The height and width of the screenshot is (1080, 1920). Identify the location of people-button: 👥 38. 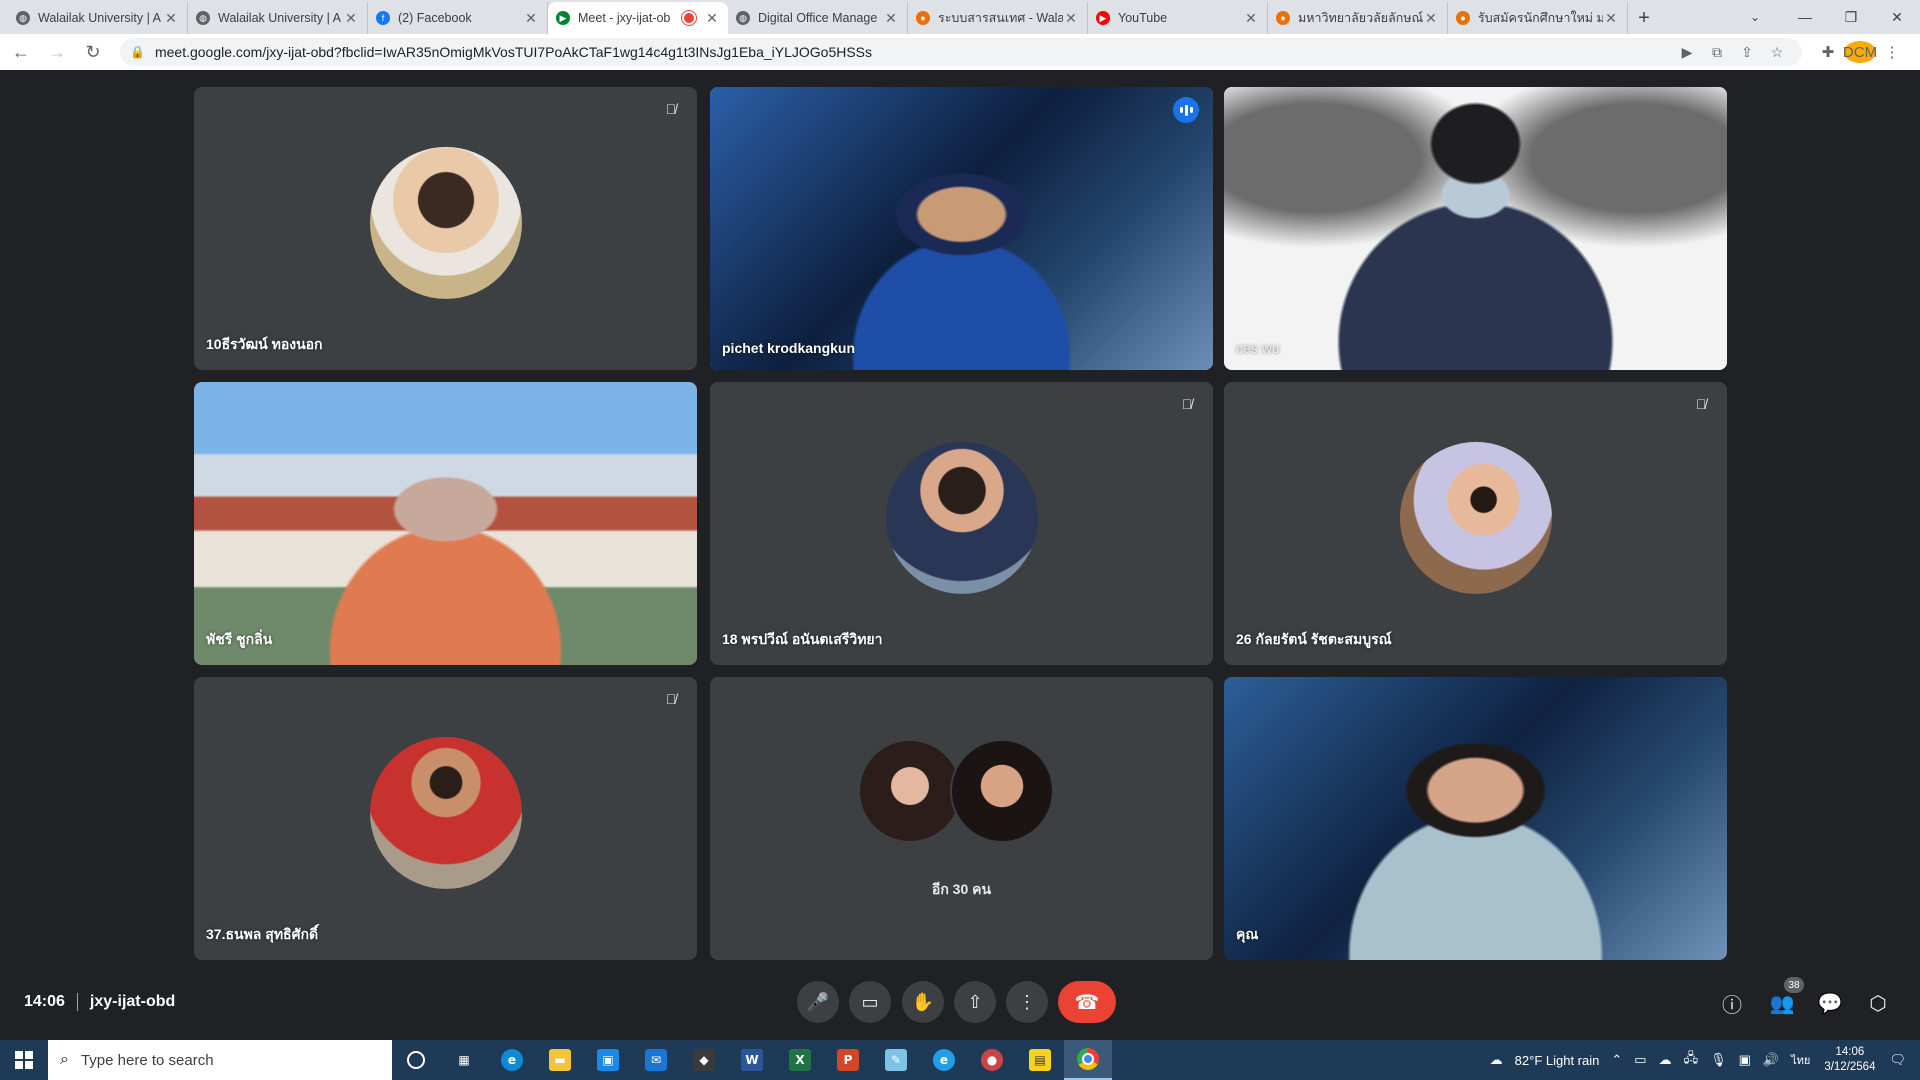
(1783, 1000).